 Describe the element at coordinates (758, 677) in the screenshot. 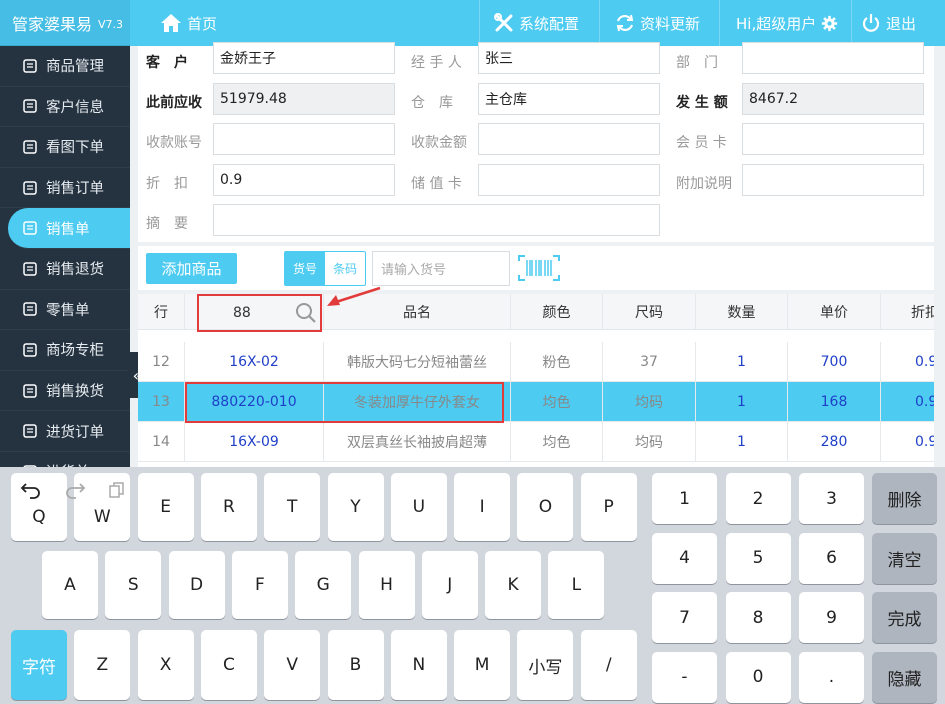

I see `key-num-0: 0` at that location.